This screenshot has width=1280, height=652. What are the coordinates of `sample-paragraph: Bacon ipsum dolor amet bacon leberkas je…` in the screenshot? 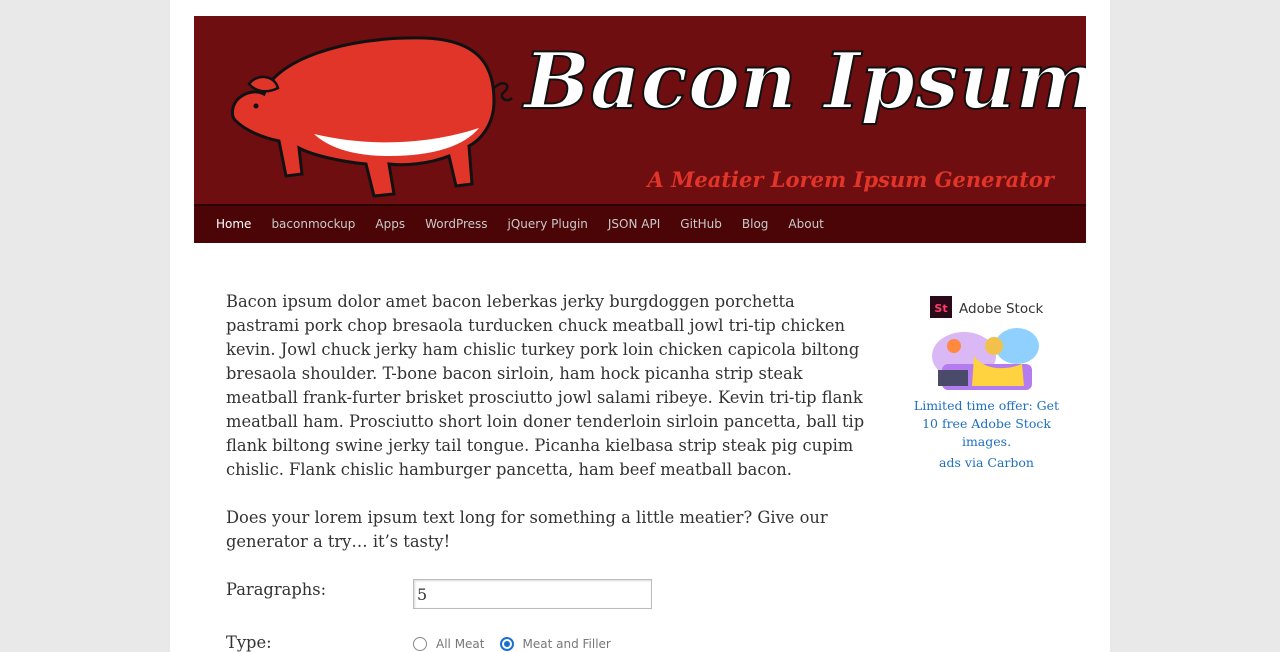 It's located at (545, 385).